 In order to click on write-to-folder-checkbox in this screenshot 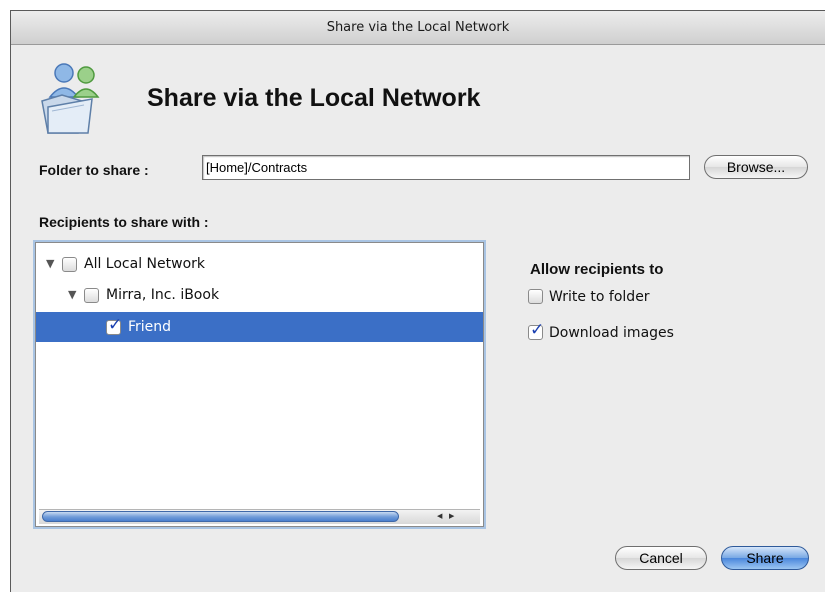, I will do `click(535, 296)`.